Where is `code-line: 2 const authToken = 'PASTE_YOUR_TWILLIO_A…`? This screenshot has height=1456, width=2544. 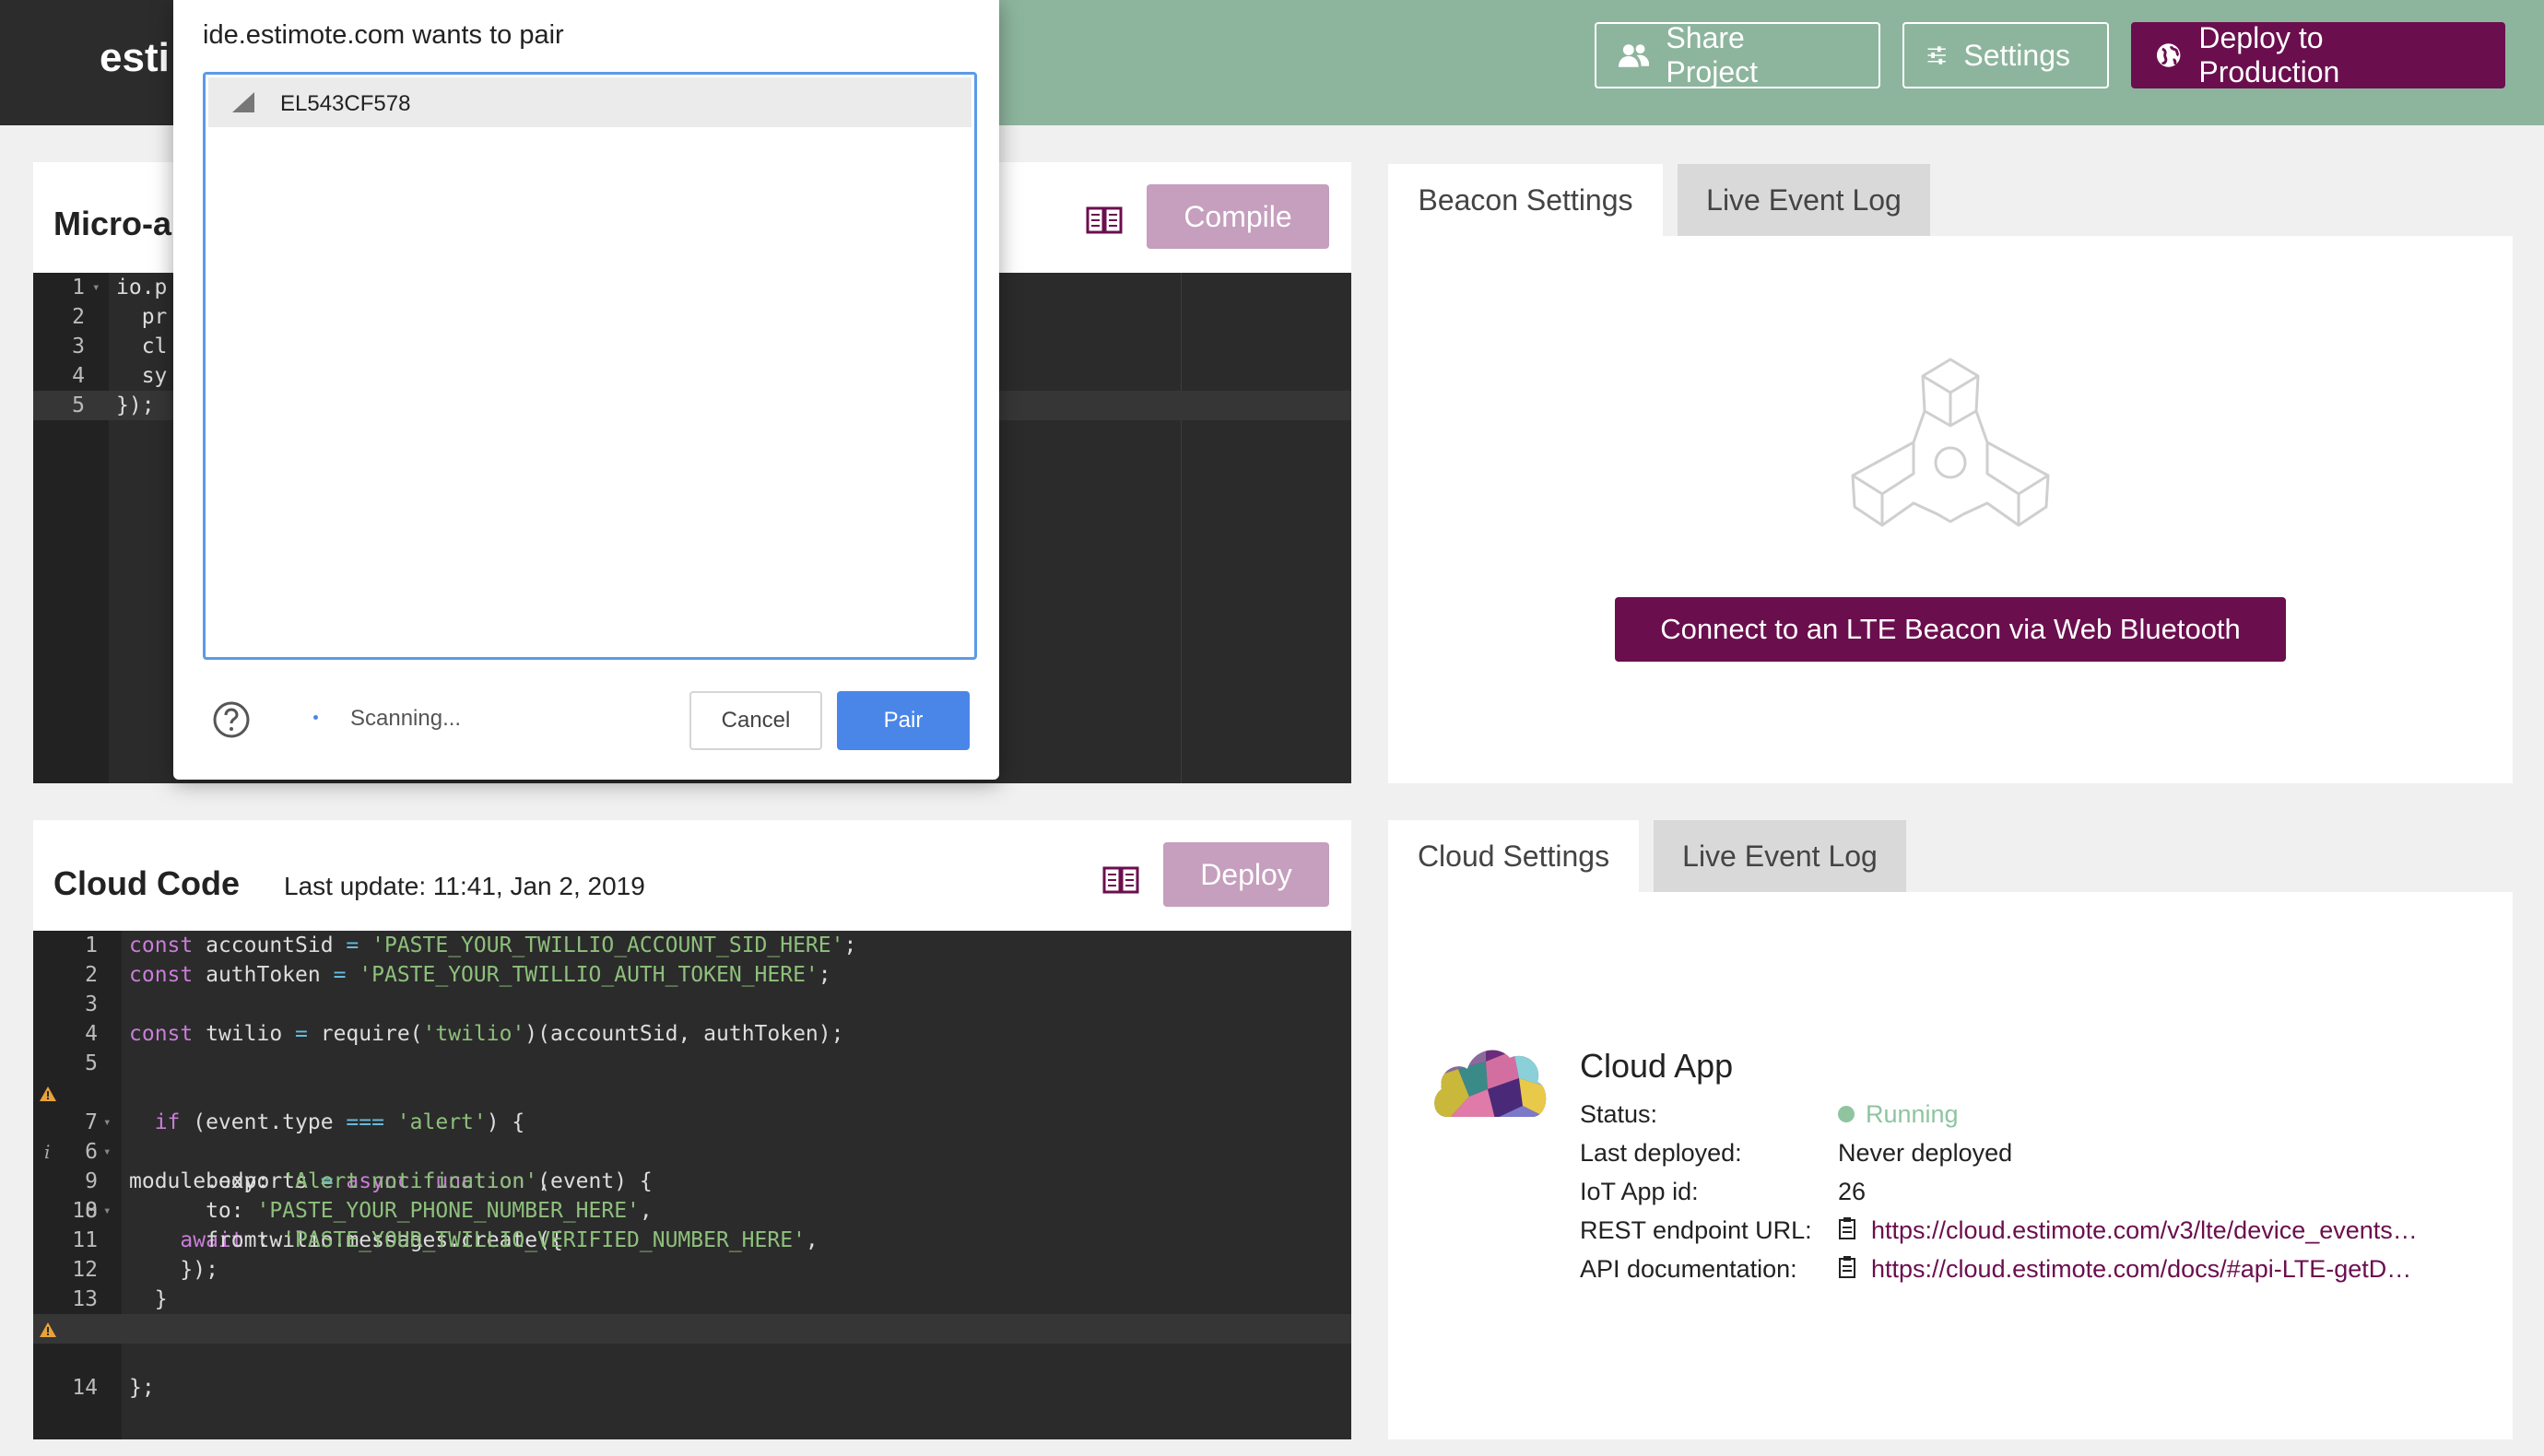 code-line: 2 const authToken = 'PASTE_YOUR_TWILLIO_A… is located at coordinates (692, 975).